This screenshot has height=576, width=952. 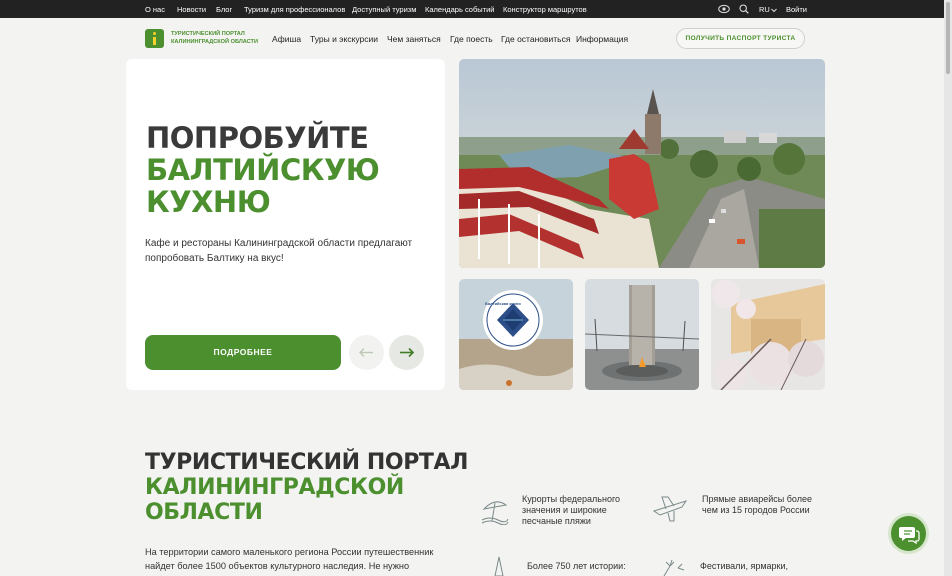 What do you see at coordinates (155, 9) in the screenshot?
I see `topbar-link-about: О нас` at bounding box center [155, 9].